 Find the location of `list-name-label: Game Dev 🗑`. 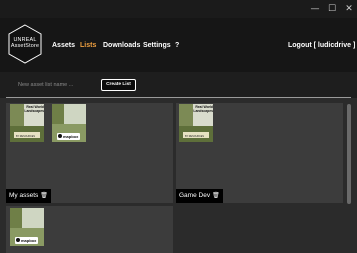

list-name-label: Game Dev 🗑 is located at coordinates (199, 196).